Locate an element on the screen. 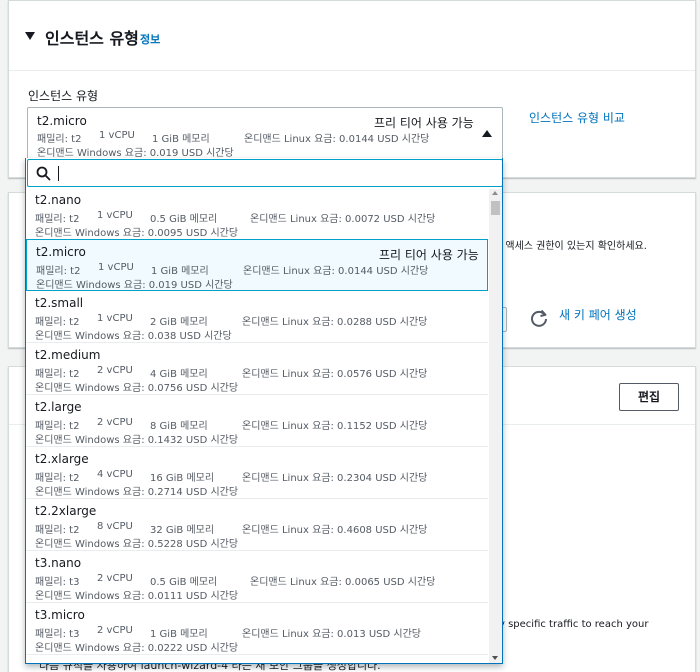  option-windows-price: 온디맨드 Windows 요금: 0.0222 USD 시간당 is located at coordinates (137, 648).